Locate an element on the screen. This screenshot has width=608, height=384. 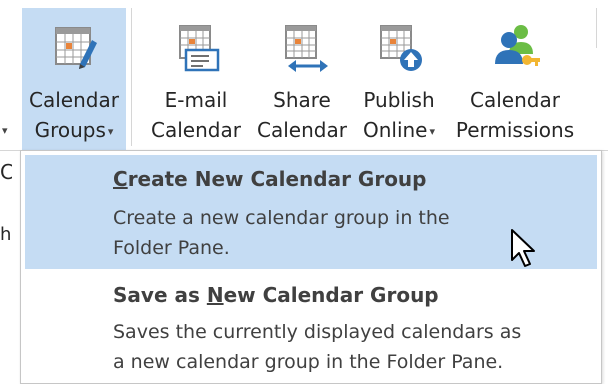
publish-online-label-2: Online ▾ is located at coordinates (399, 130).